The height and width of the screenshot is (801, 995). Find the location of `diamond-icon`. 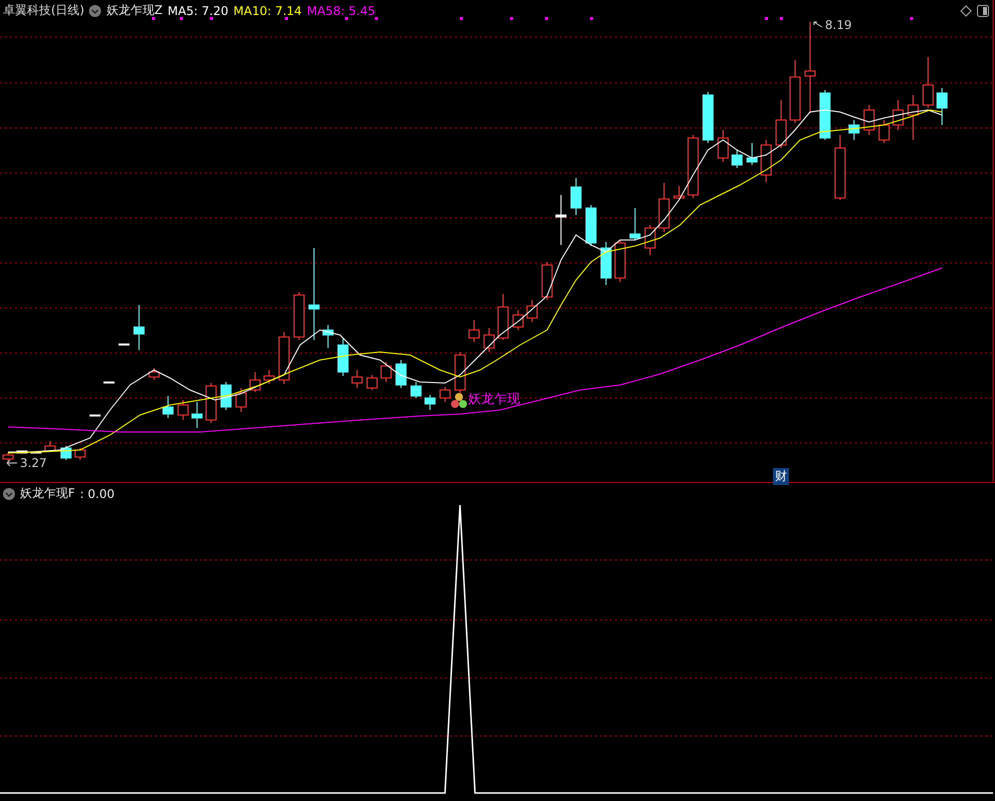

diamond-icon is located at coordinates (966, 10).